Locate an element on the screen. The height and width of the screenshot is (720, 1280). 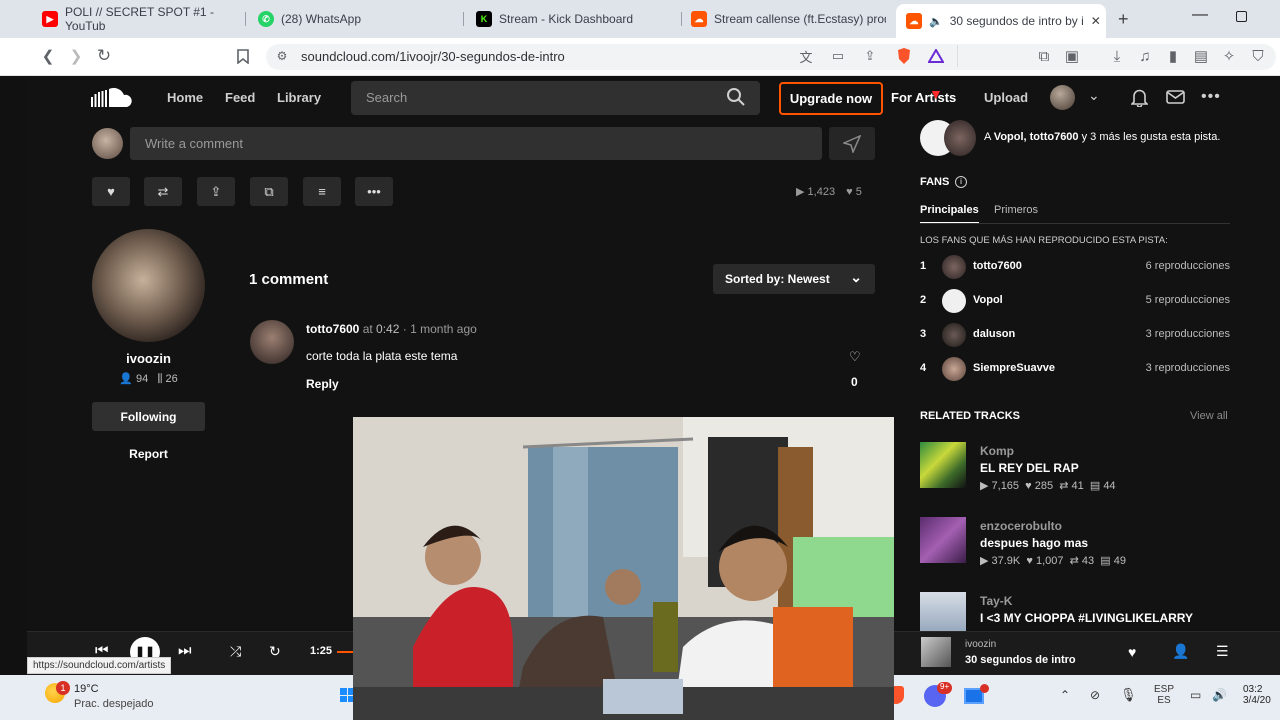
tab-whatsapp: ✆ (28) WhatsApp is located at coordinates (350, 19).